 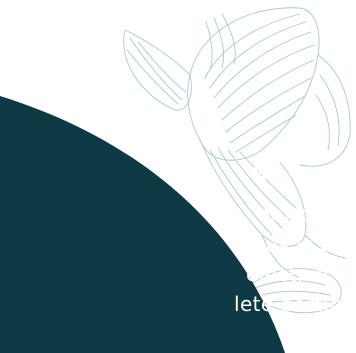 I want to click on body-line-4: lete portfolio, so click(x=295, y=304).